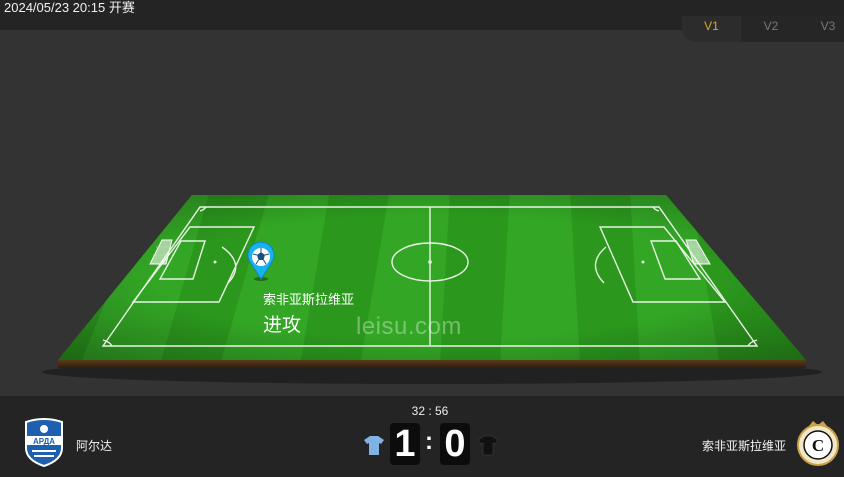 This screenshot has height=477, width=844. What do you see at coordinates (309, 299) in the screenshot?
I see `event-team-label: 索非亚斯拉维亚` at bounding box center [309, 299].